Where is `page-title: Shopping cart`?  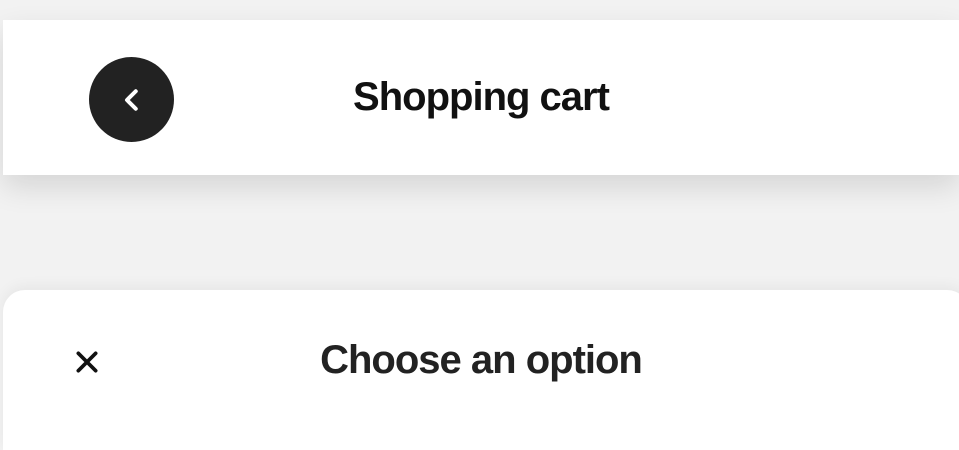
page-title: Shopping cart is located at coordinates (481, 97).